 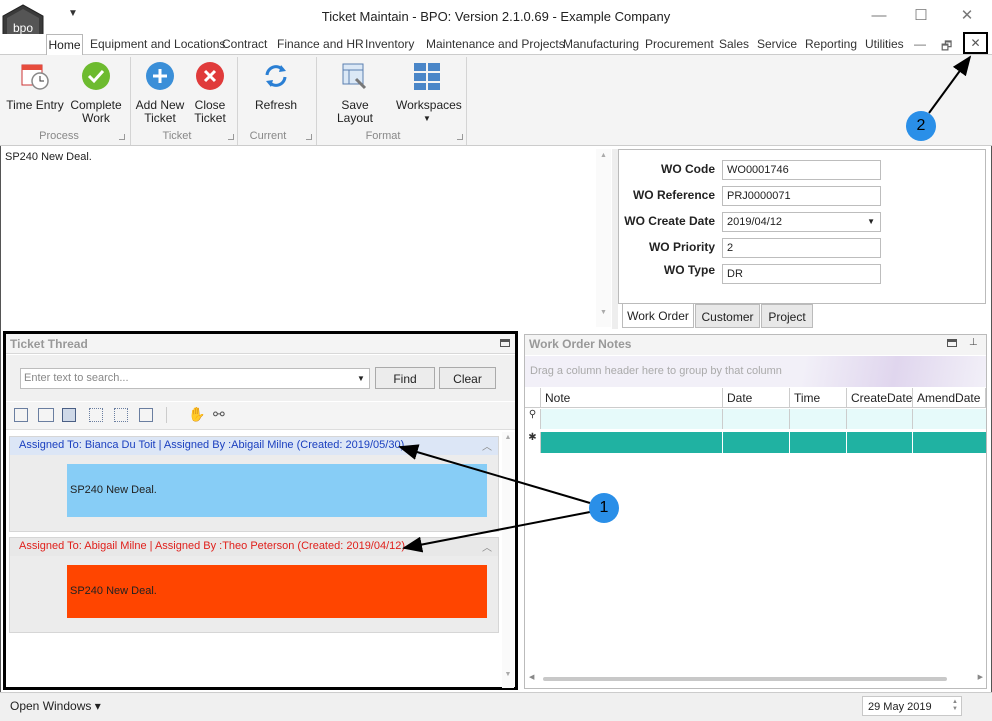 I want to click on maximize-button: ☐, so click(x=921, y=16).